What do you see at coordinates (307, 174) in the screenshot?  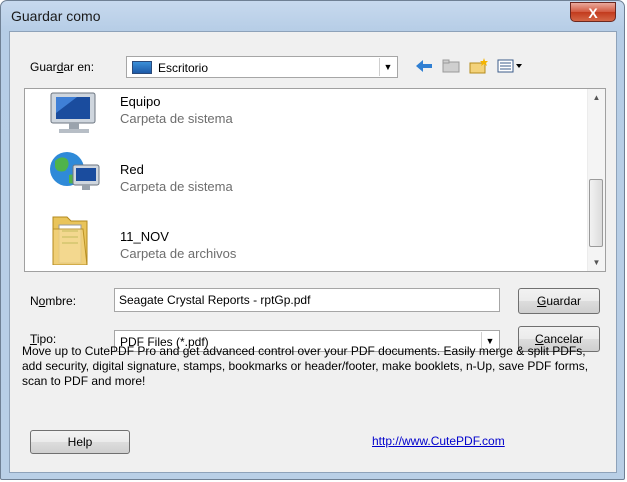 I see `list-item: Red Carpeta de sistema` at bounding box center [307, 174].